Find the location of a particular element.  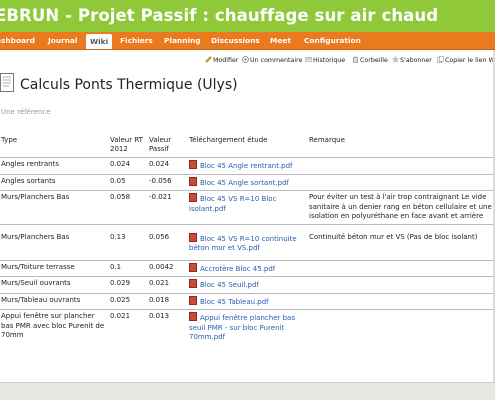

cell-passif: 0.018 is located at coordinates (168, 301).